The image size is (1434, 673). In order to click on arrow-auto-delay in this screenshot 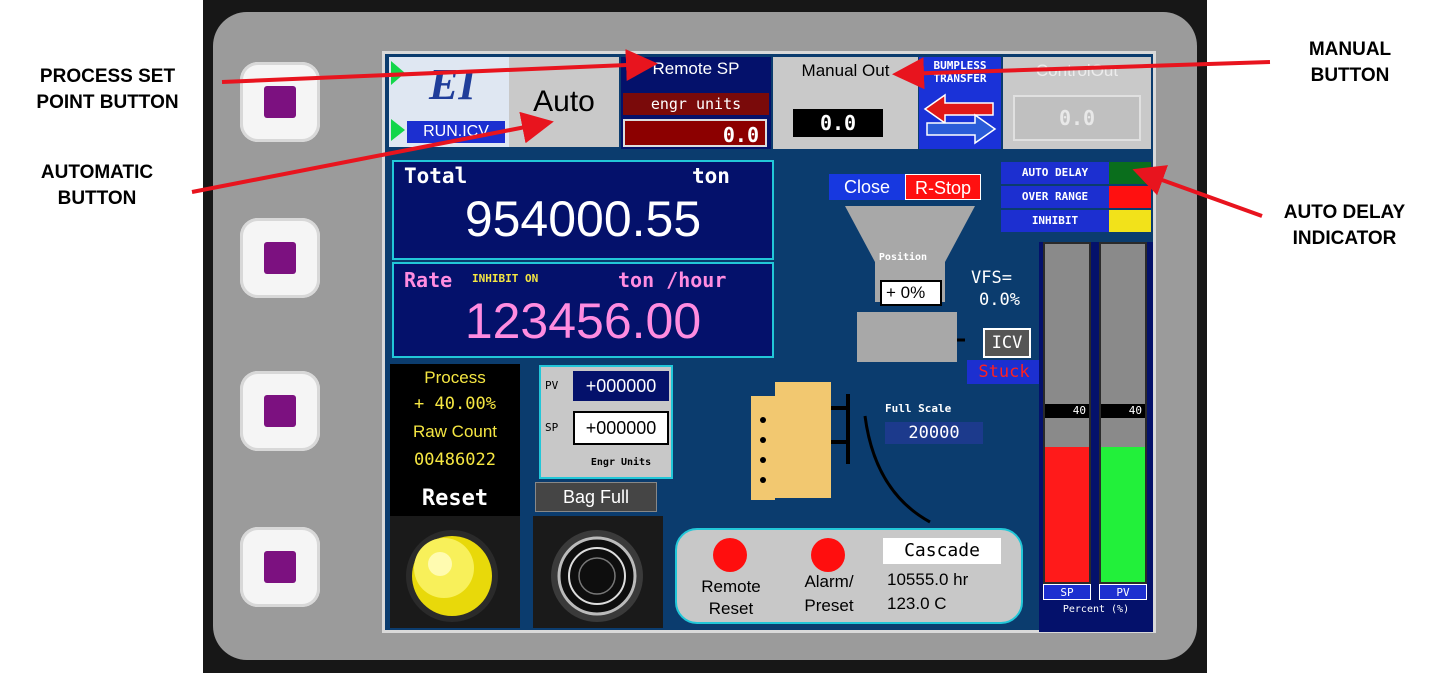, I will do `click(1197, 191)`.